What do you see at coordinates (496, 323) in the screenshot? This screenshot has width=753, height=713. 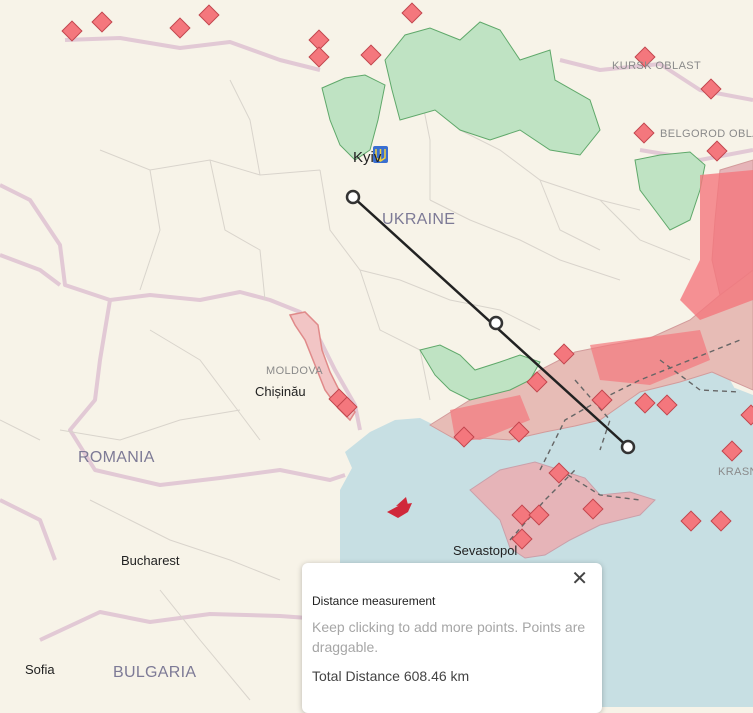 I see `measure-point-midpoint` at bounding box center [496, 323].